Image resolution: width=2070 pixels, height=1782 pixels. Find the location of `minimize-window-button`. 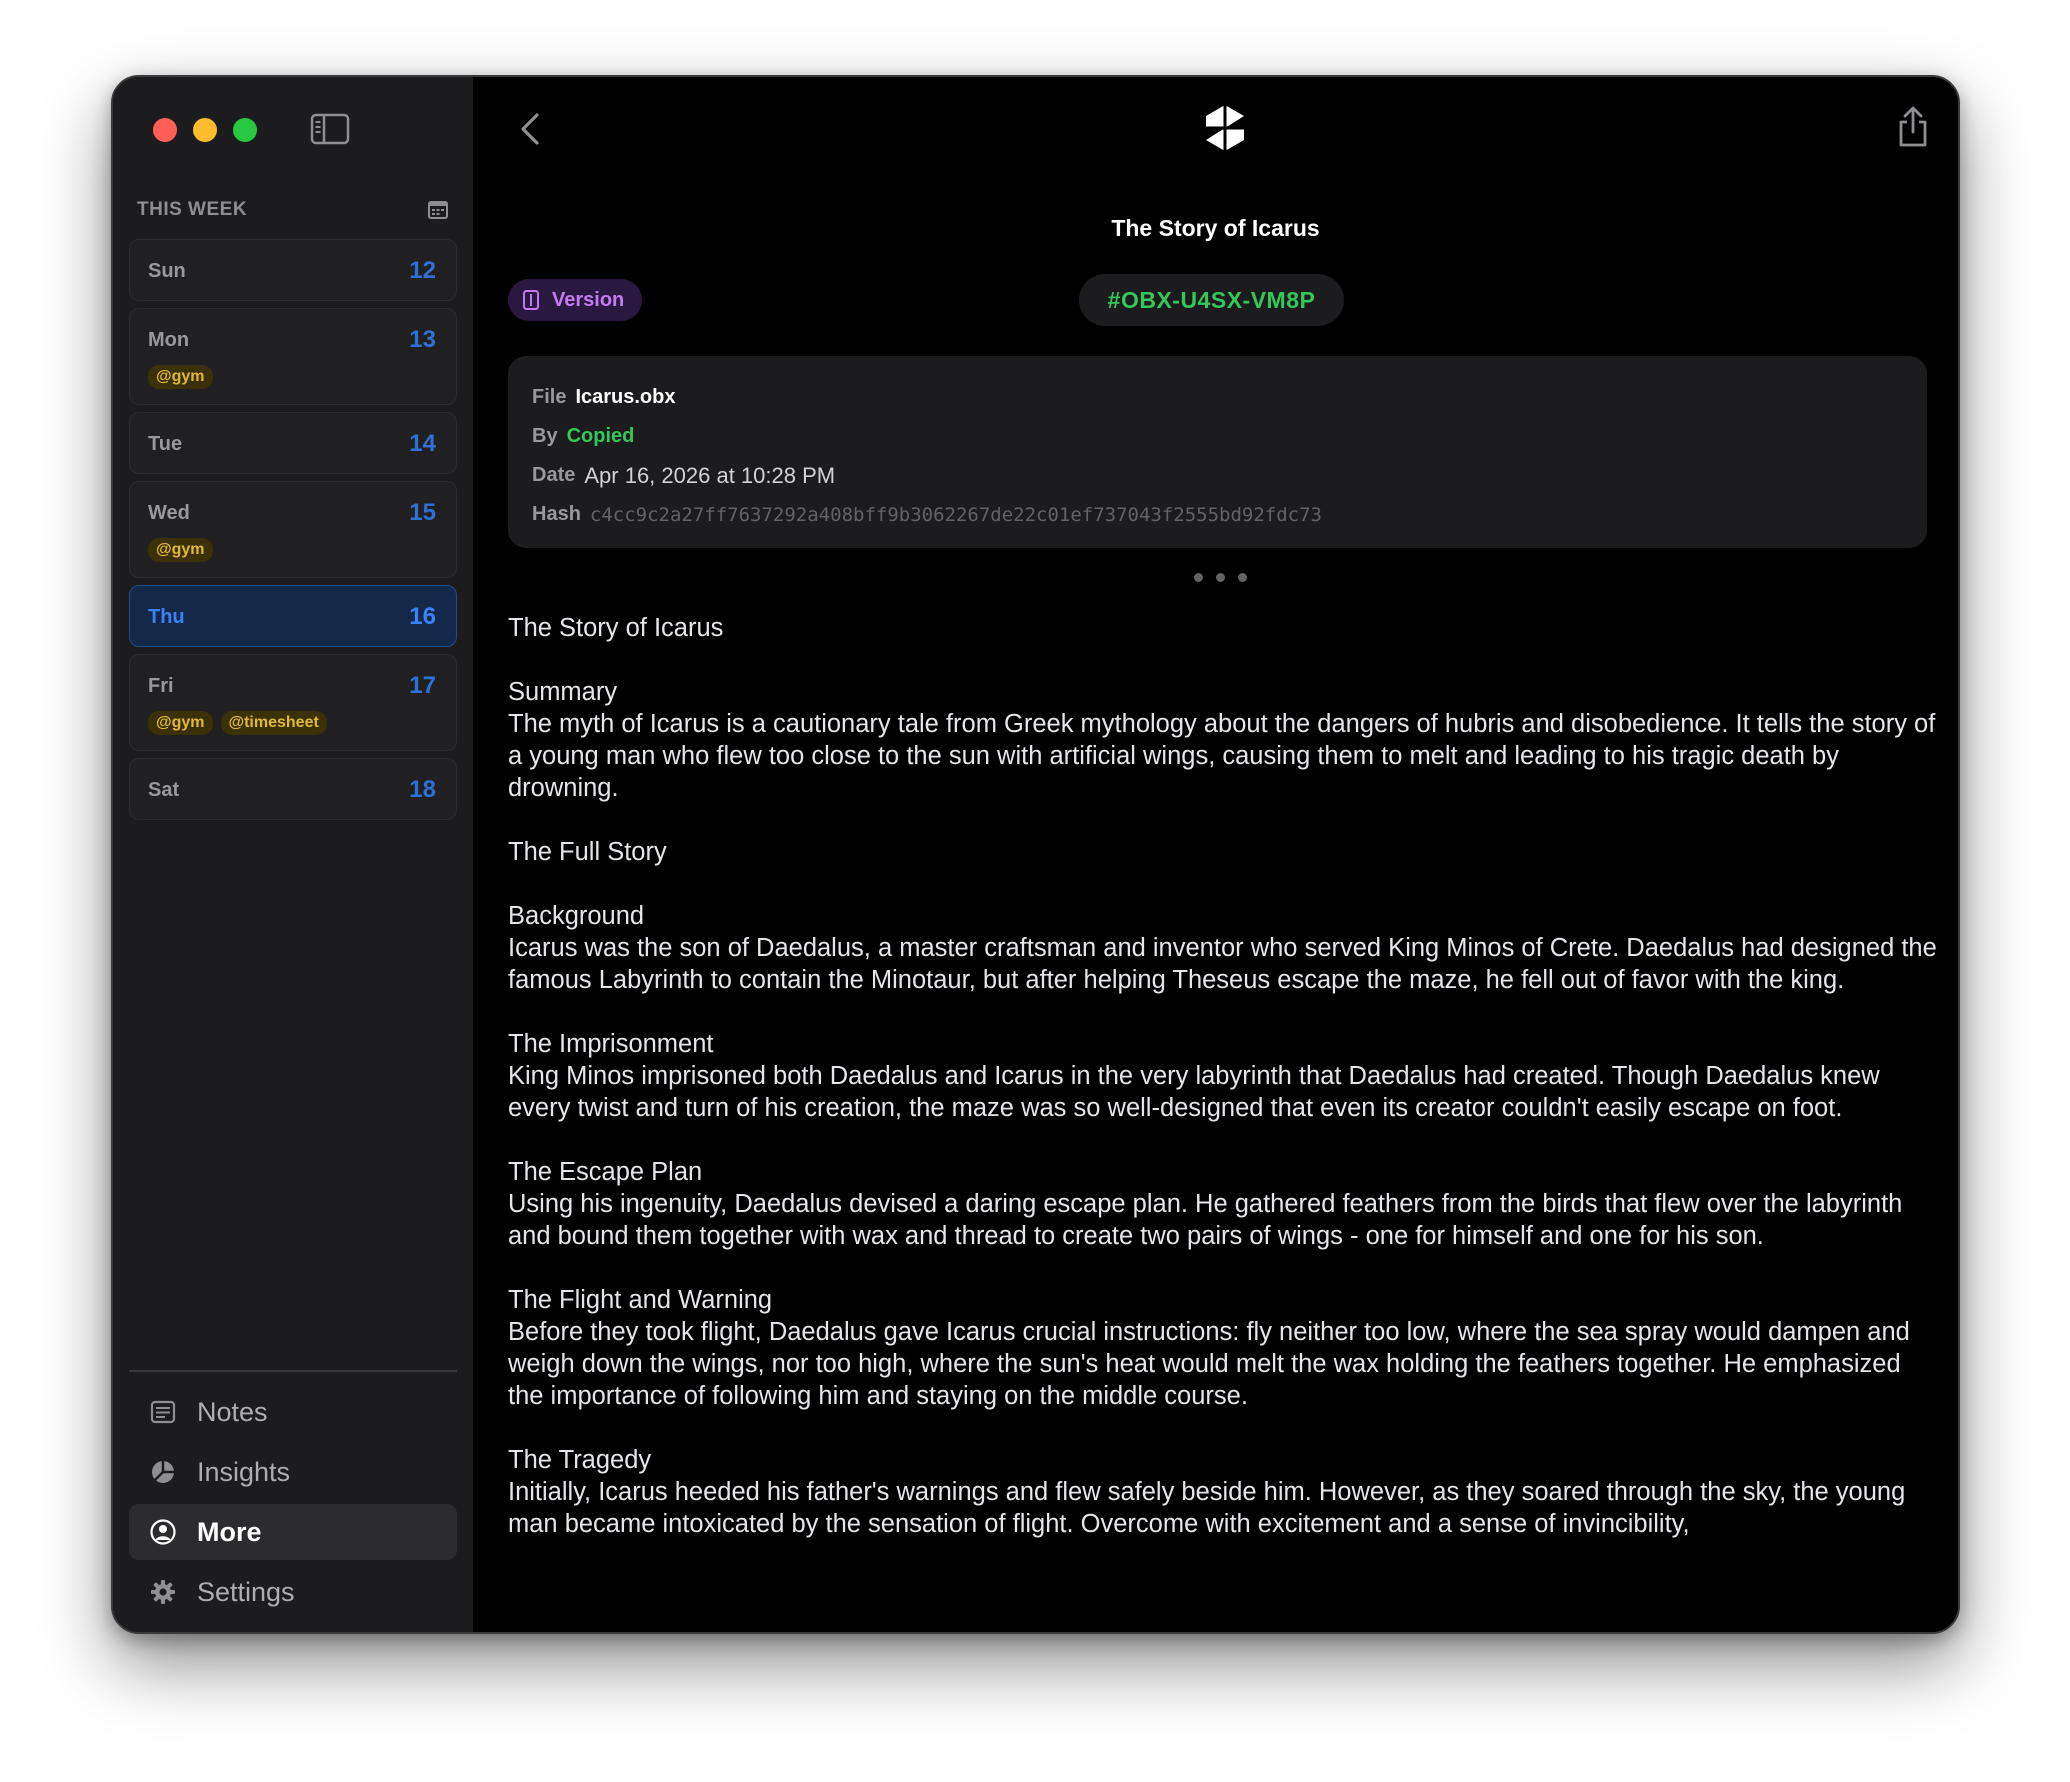

minimize-window-button is located at coordinates (205, 130).